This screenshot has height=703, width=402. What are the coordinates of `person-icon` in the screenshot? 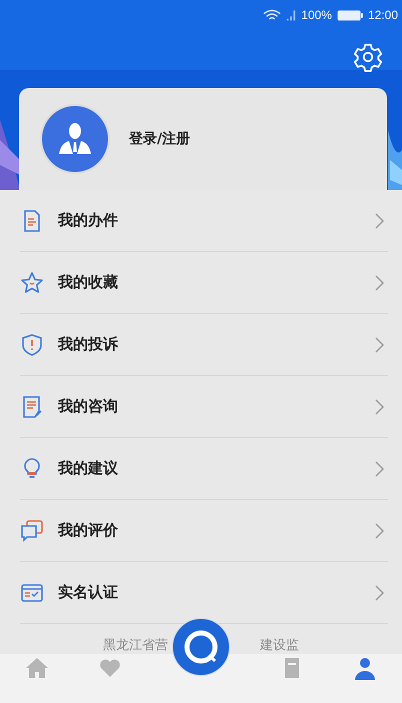 It's located at (365, 668).